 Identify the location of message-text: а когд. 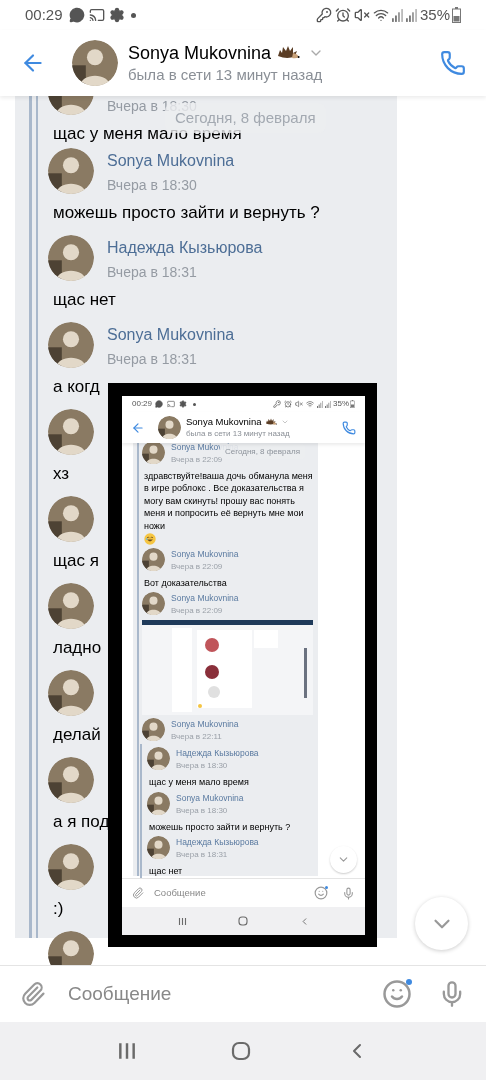
(76, 387).